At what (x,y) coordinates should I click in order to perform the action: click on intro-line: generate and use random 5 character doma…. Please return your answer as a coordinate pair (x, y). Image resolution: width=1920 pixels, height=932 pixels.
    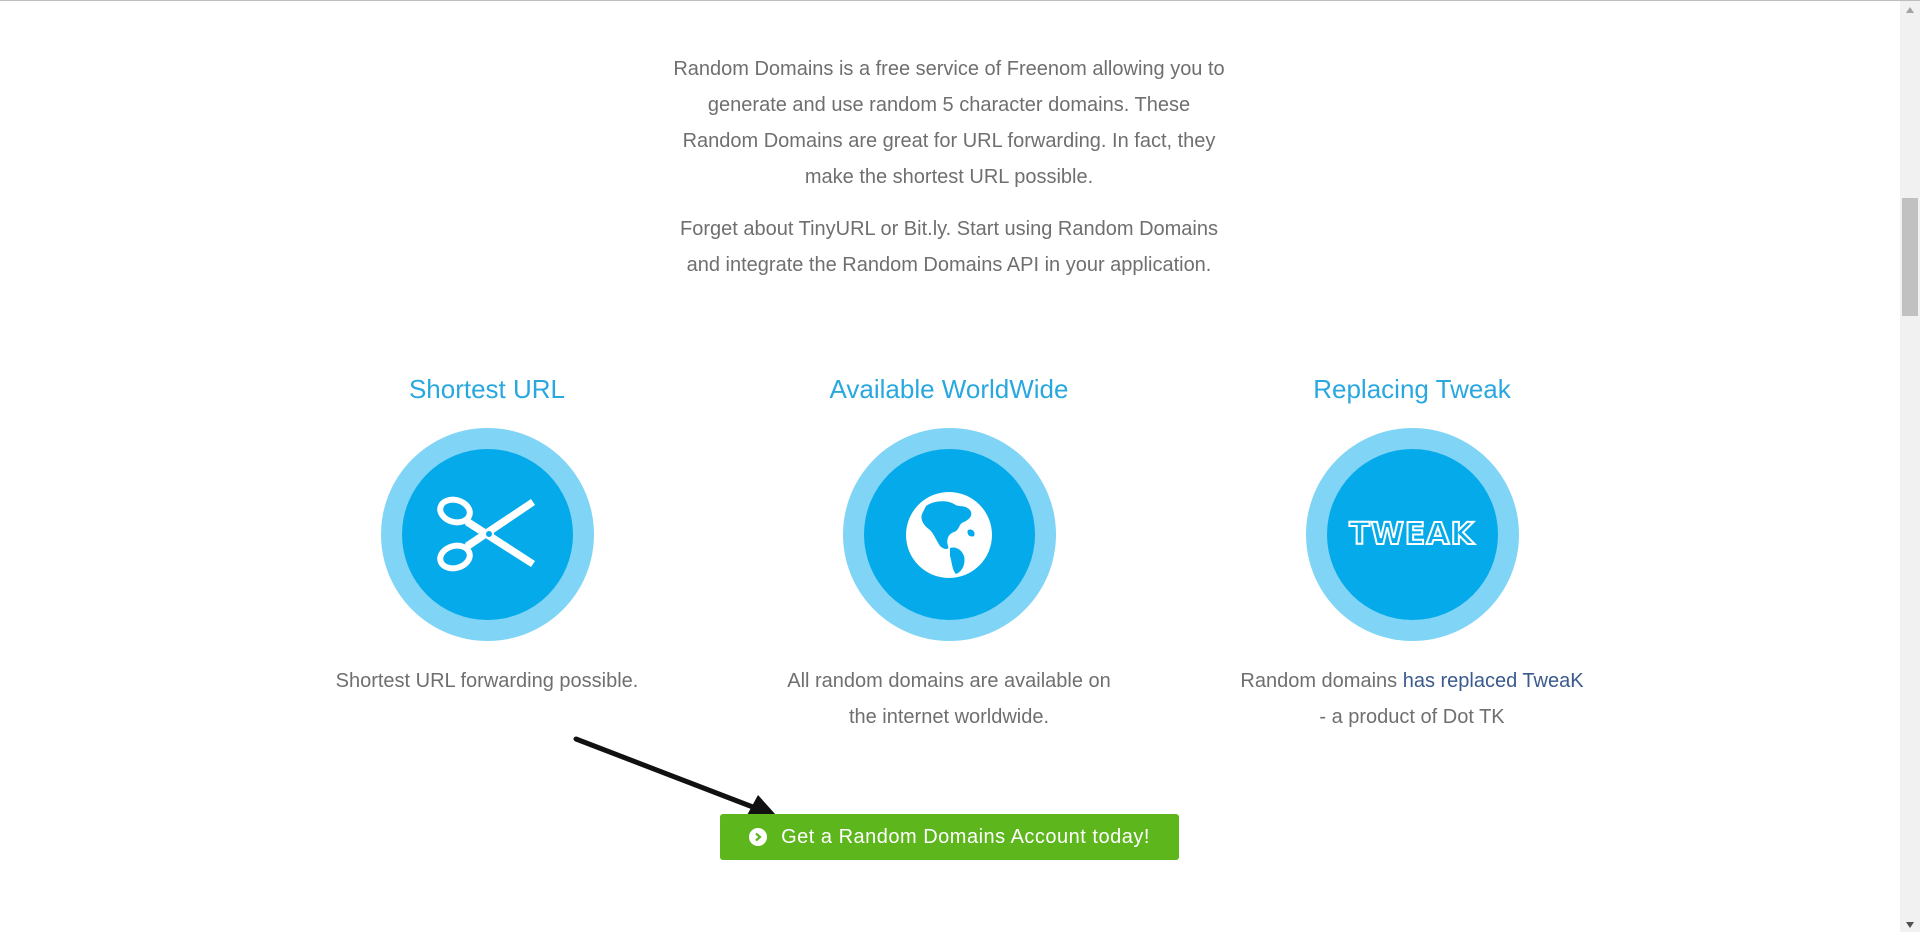
    Looking at the image, I should click on (949, 105).